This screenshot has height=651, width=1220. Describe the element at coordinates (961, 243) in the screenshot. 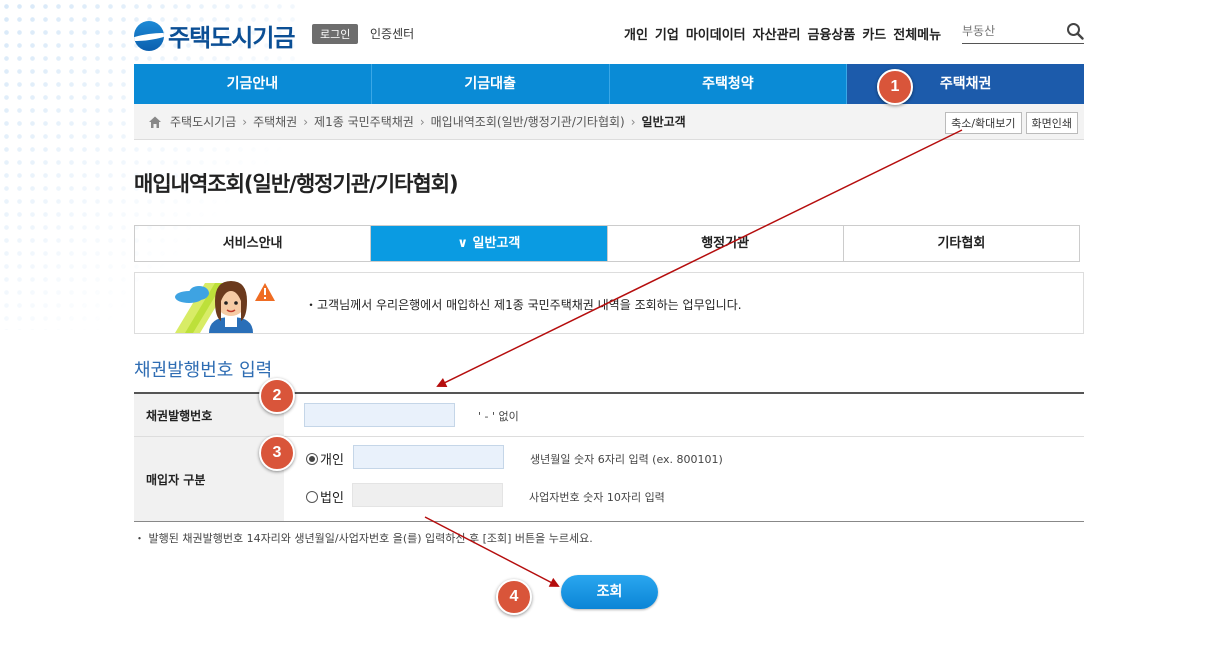

I see `tab-other-association: 기타협회` at that location.